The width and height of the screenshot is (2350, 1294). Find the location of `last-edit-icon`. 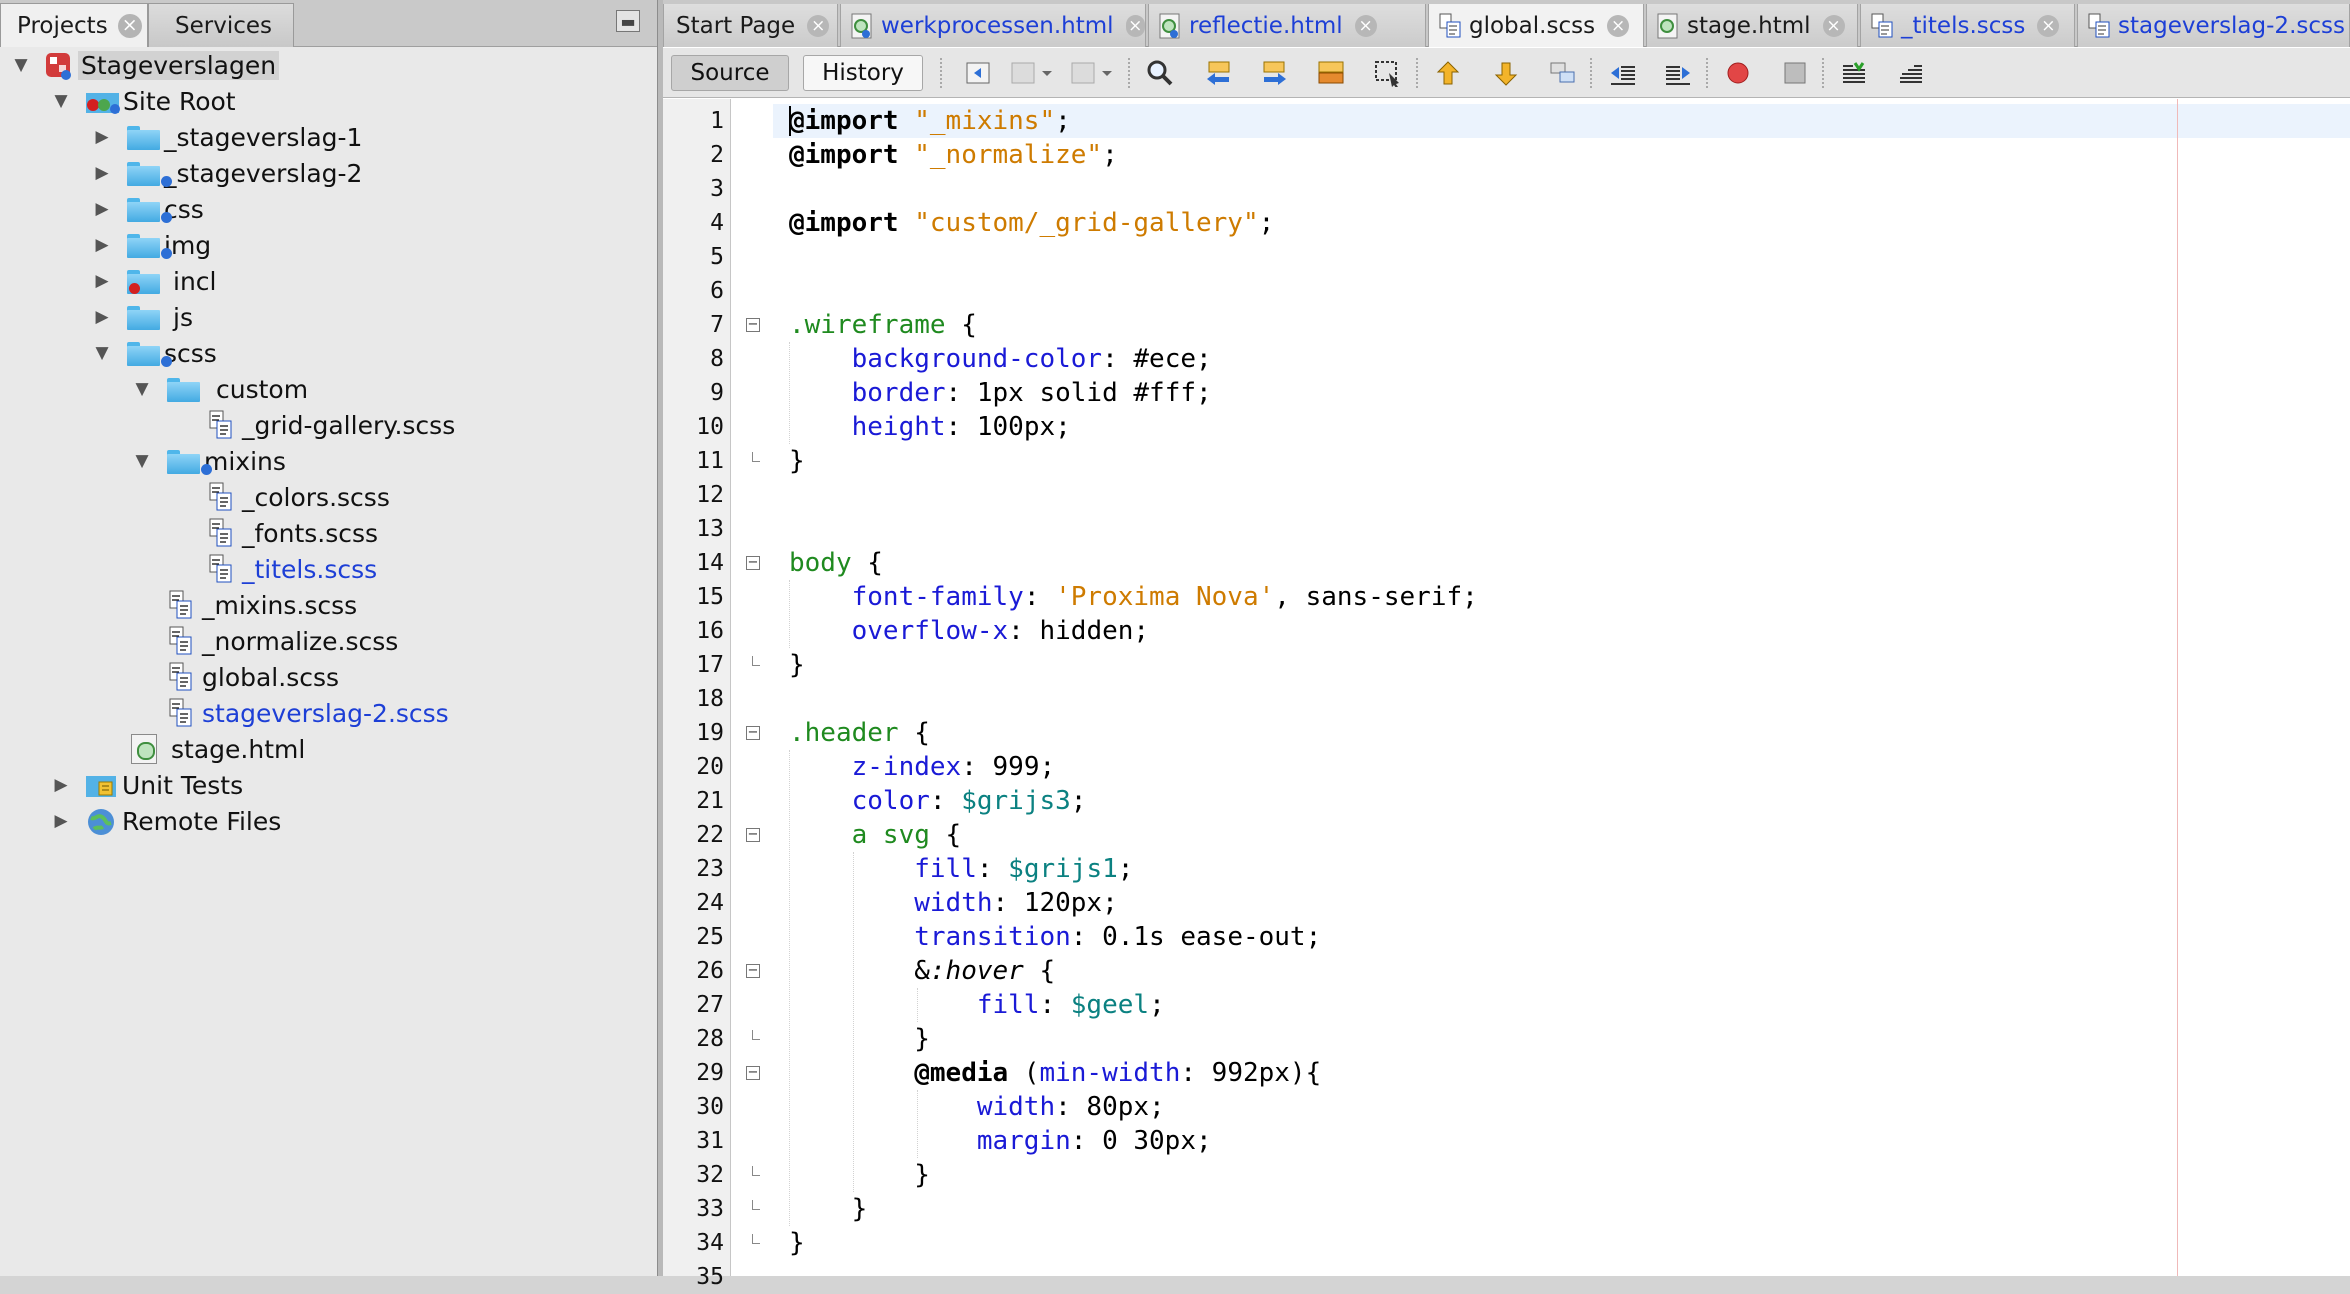

last-edit-icon is located at coordinates (978, 73).